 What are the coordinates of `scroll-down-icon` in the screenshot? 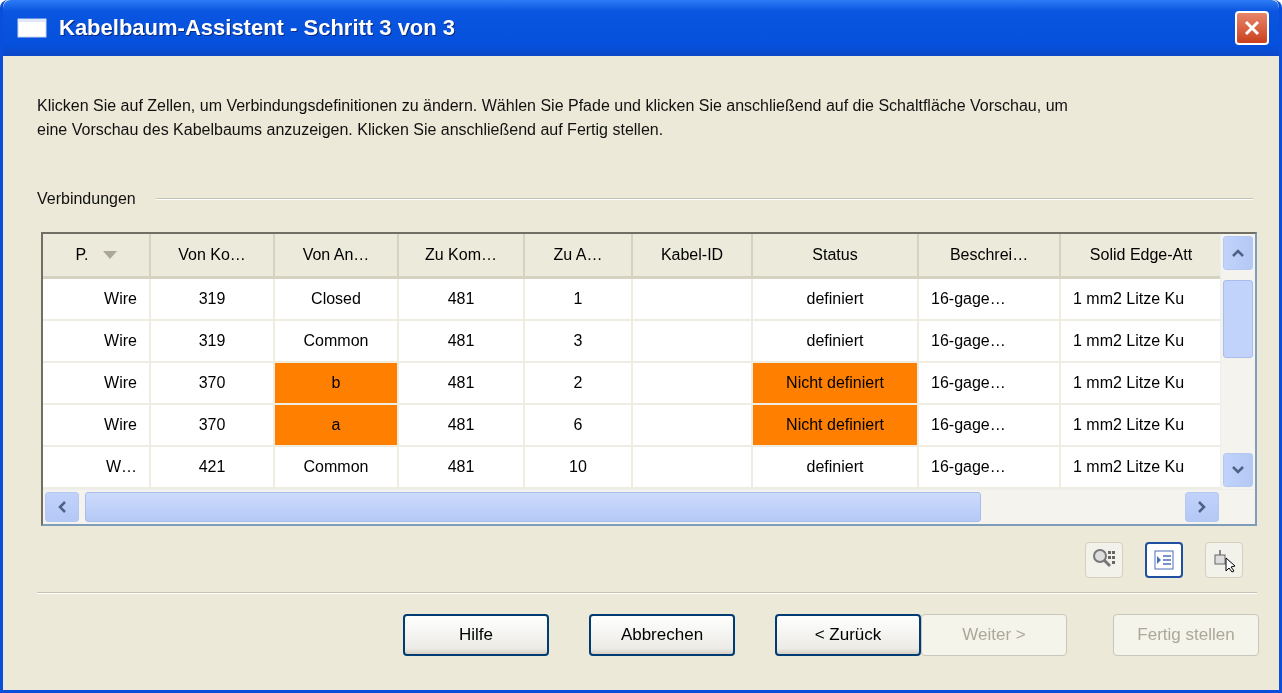 It's located at (1238, 470).